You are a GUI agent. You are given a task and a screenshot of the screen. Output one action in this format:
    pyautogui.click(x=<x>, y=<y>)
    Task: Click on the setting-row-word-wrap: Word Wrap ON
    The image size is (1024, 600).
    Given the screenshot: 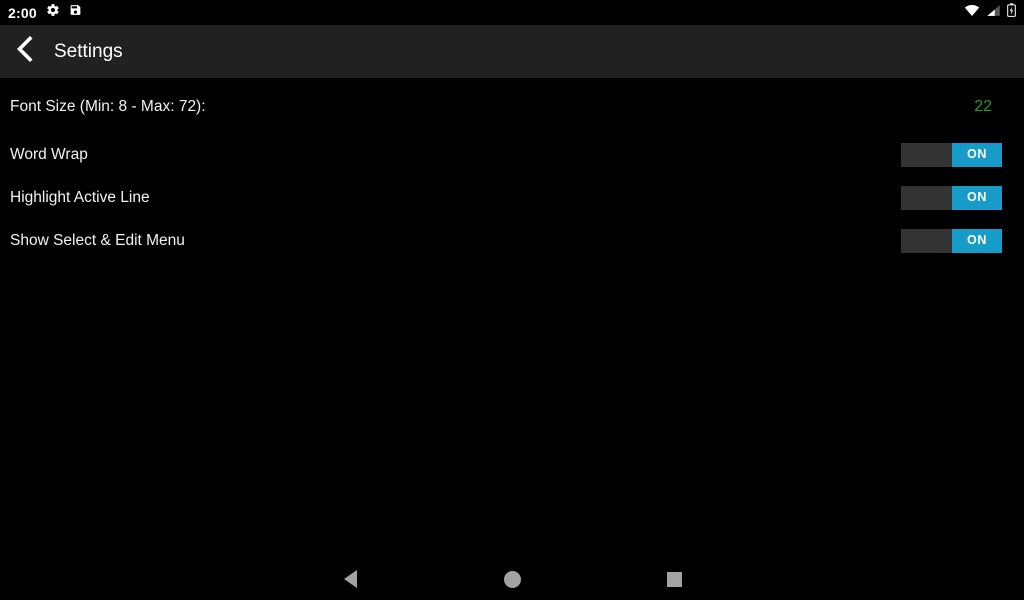 What is the action you would take?
    pyautogui.click(x=512, y=154)
    